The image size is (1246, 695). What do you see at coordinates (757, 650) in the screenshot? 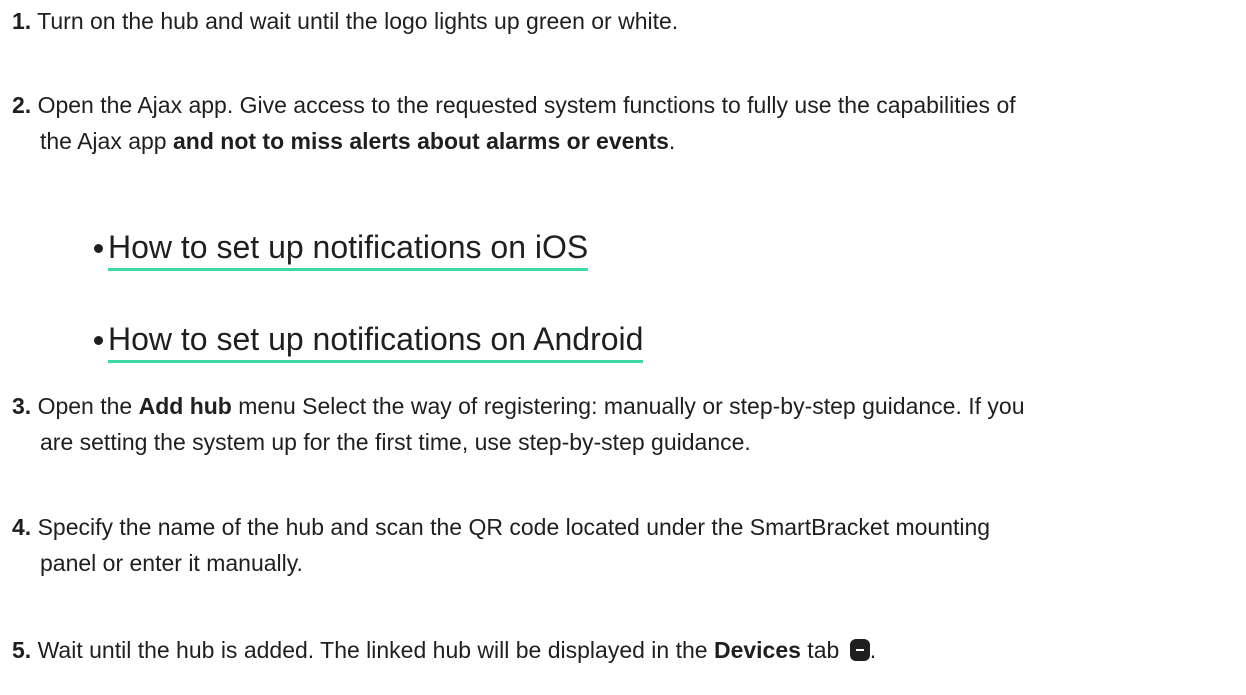
I see `step-emphasis: Devices` at bounding box center [757, 650].